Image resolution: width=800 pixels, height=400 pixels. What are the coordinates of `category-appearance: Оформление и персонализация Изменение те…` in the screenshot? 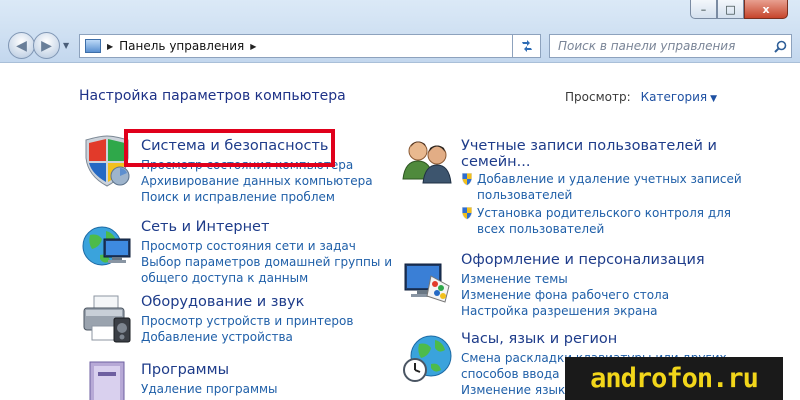 It's located at (583, 285).